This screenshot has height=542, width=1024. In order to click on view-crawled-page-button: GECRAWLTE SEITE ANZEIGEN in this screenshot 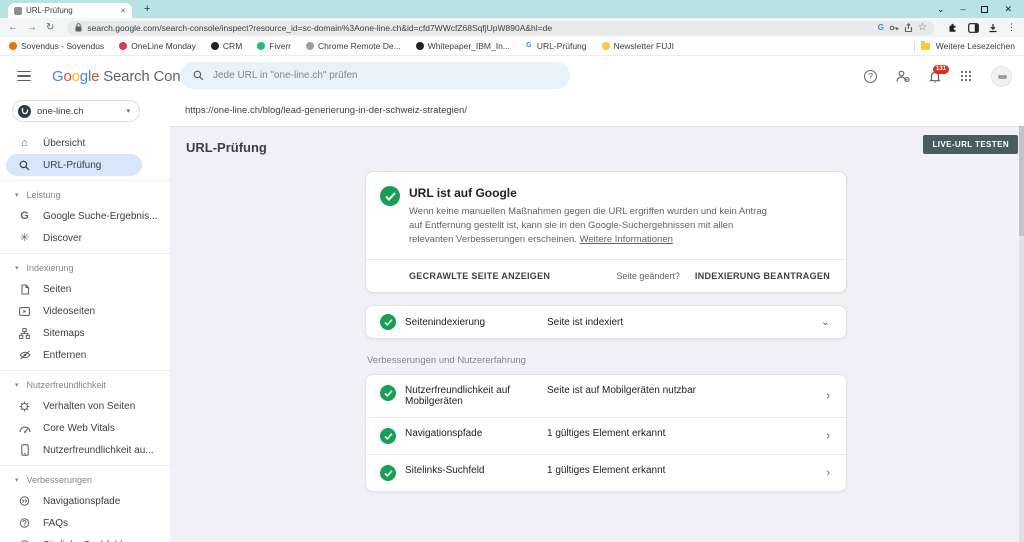, I will do `click(479, 276)`.